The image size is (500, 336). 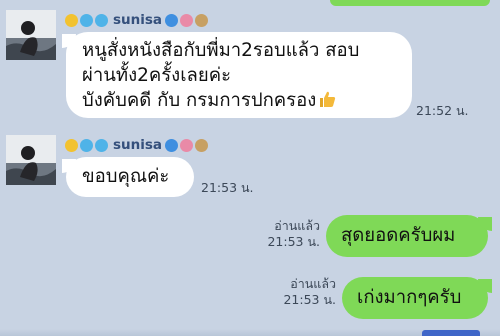 I want to click on message-text-line: เก่งมากๆครับ, so click(x=409, y=297).